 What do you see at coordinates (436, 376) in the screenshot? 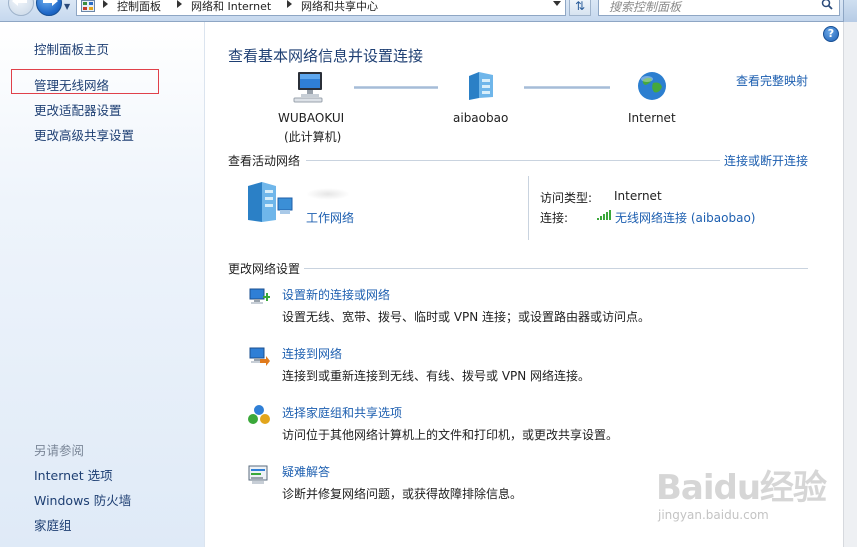
I see `task-connect-network-desc: 连接到或重新连接到无线、有线、拨号或 VPN 网络连接。` at bounding box center [436, 376].